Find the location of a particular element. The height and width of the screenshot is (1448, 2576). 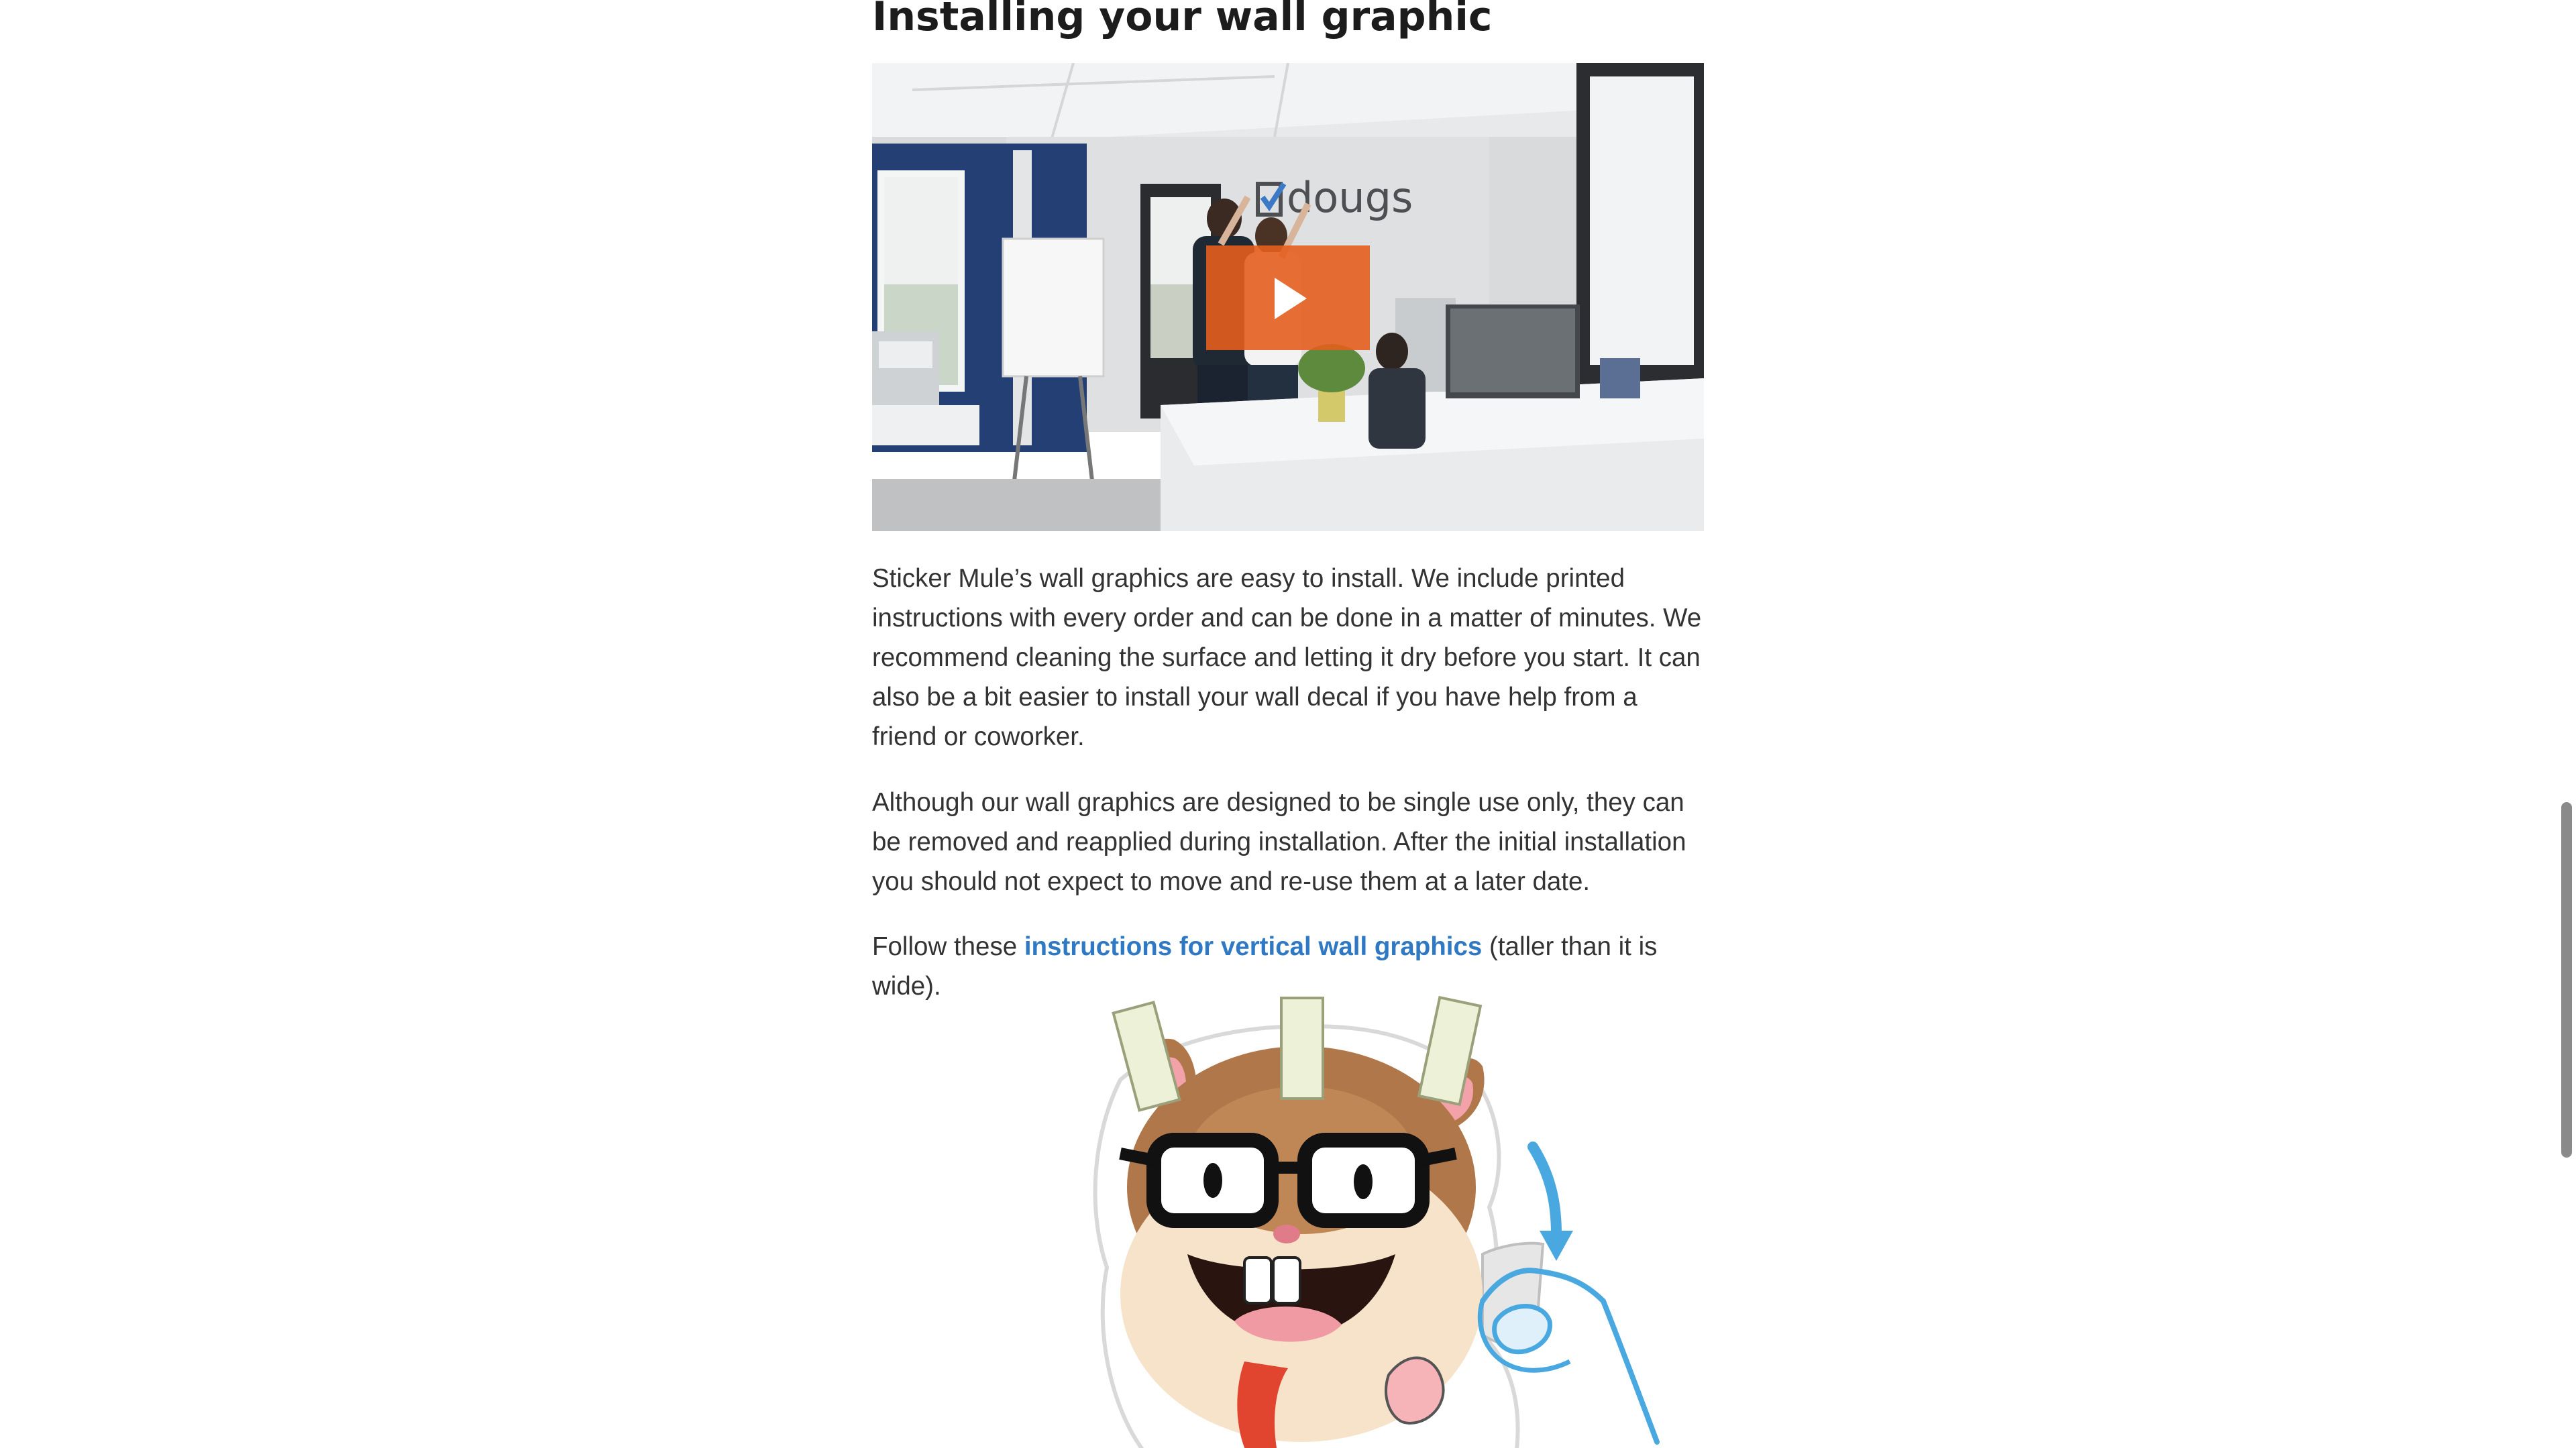

vertical-instructions-link: instructions for vertical wall graphics is located at coordinates (1253, 946).